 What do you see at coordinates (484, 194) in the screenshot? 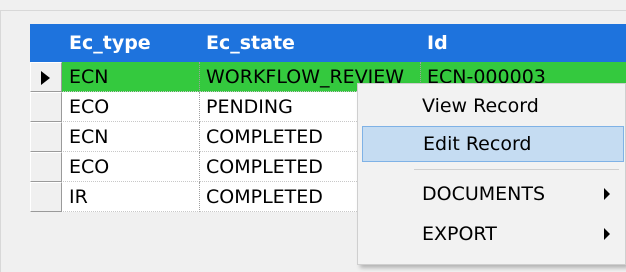
I see `menu-item-label: DOCUMENTS` at bounding box center [484, 194].